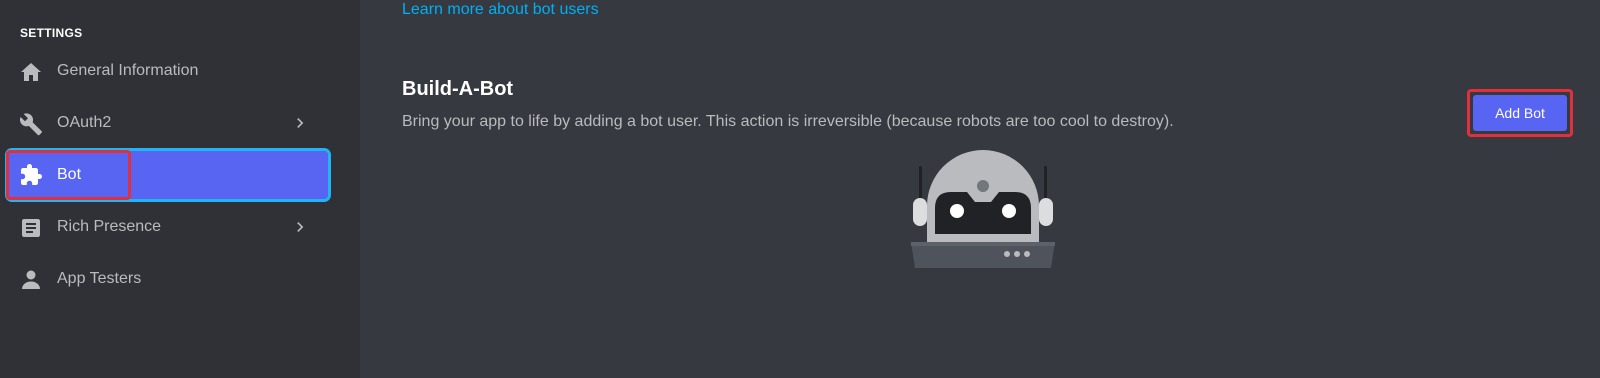 This screenshot has height=378, width=1600. Describe the element at coordinates (99, 278) in the screenshot. I see `sidebar-item-label: App Testers` at that location.